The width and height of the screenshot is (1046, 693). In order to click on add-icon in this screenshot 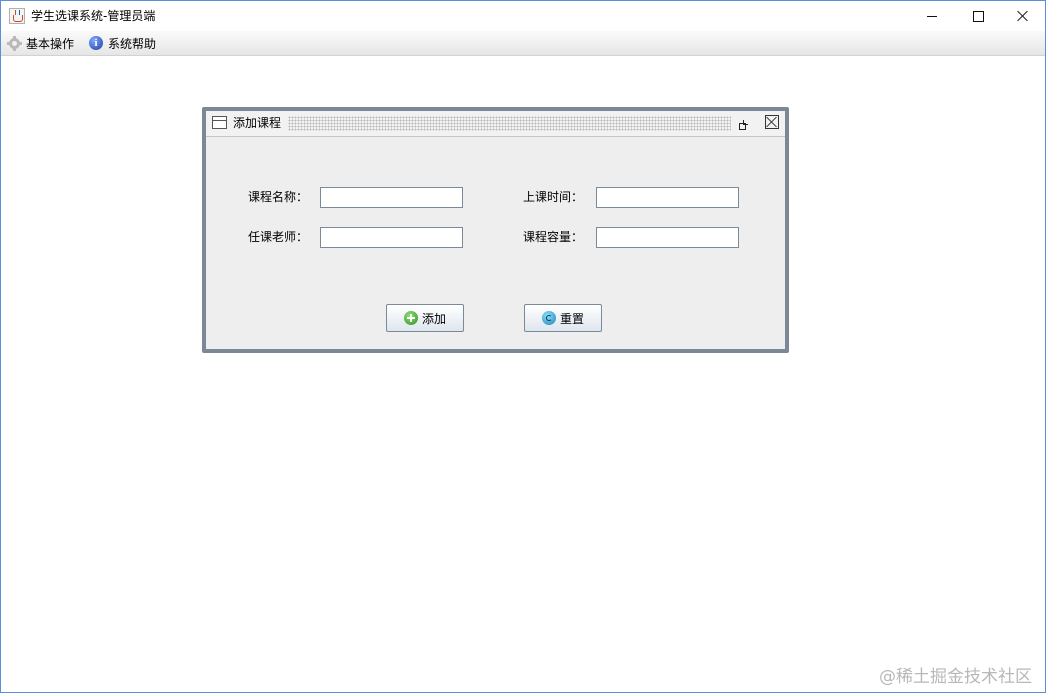, I will do `click(410, 318)`.